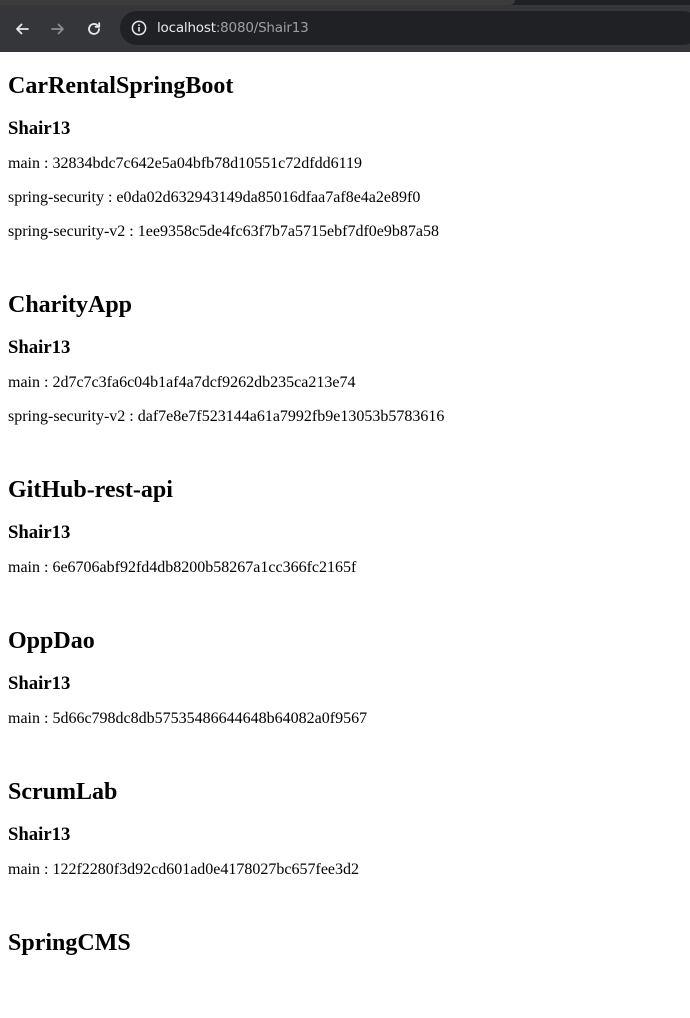 This screenshot has height=1018, width=690. I want to click on browser-toolbar: localhost:8080/Shair13, so click(345, 28).